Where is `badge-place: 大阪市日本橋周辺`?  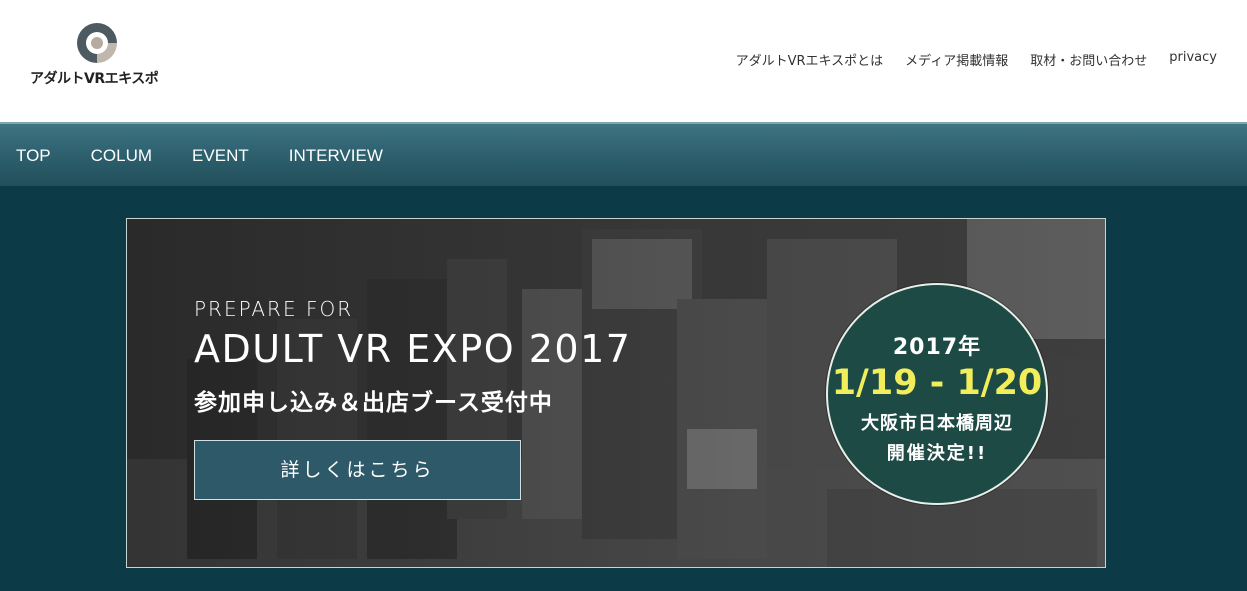 badge-place: 大阪市日本橋周辺 is located at coordinates (937, 423).